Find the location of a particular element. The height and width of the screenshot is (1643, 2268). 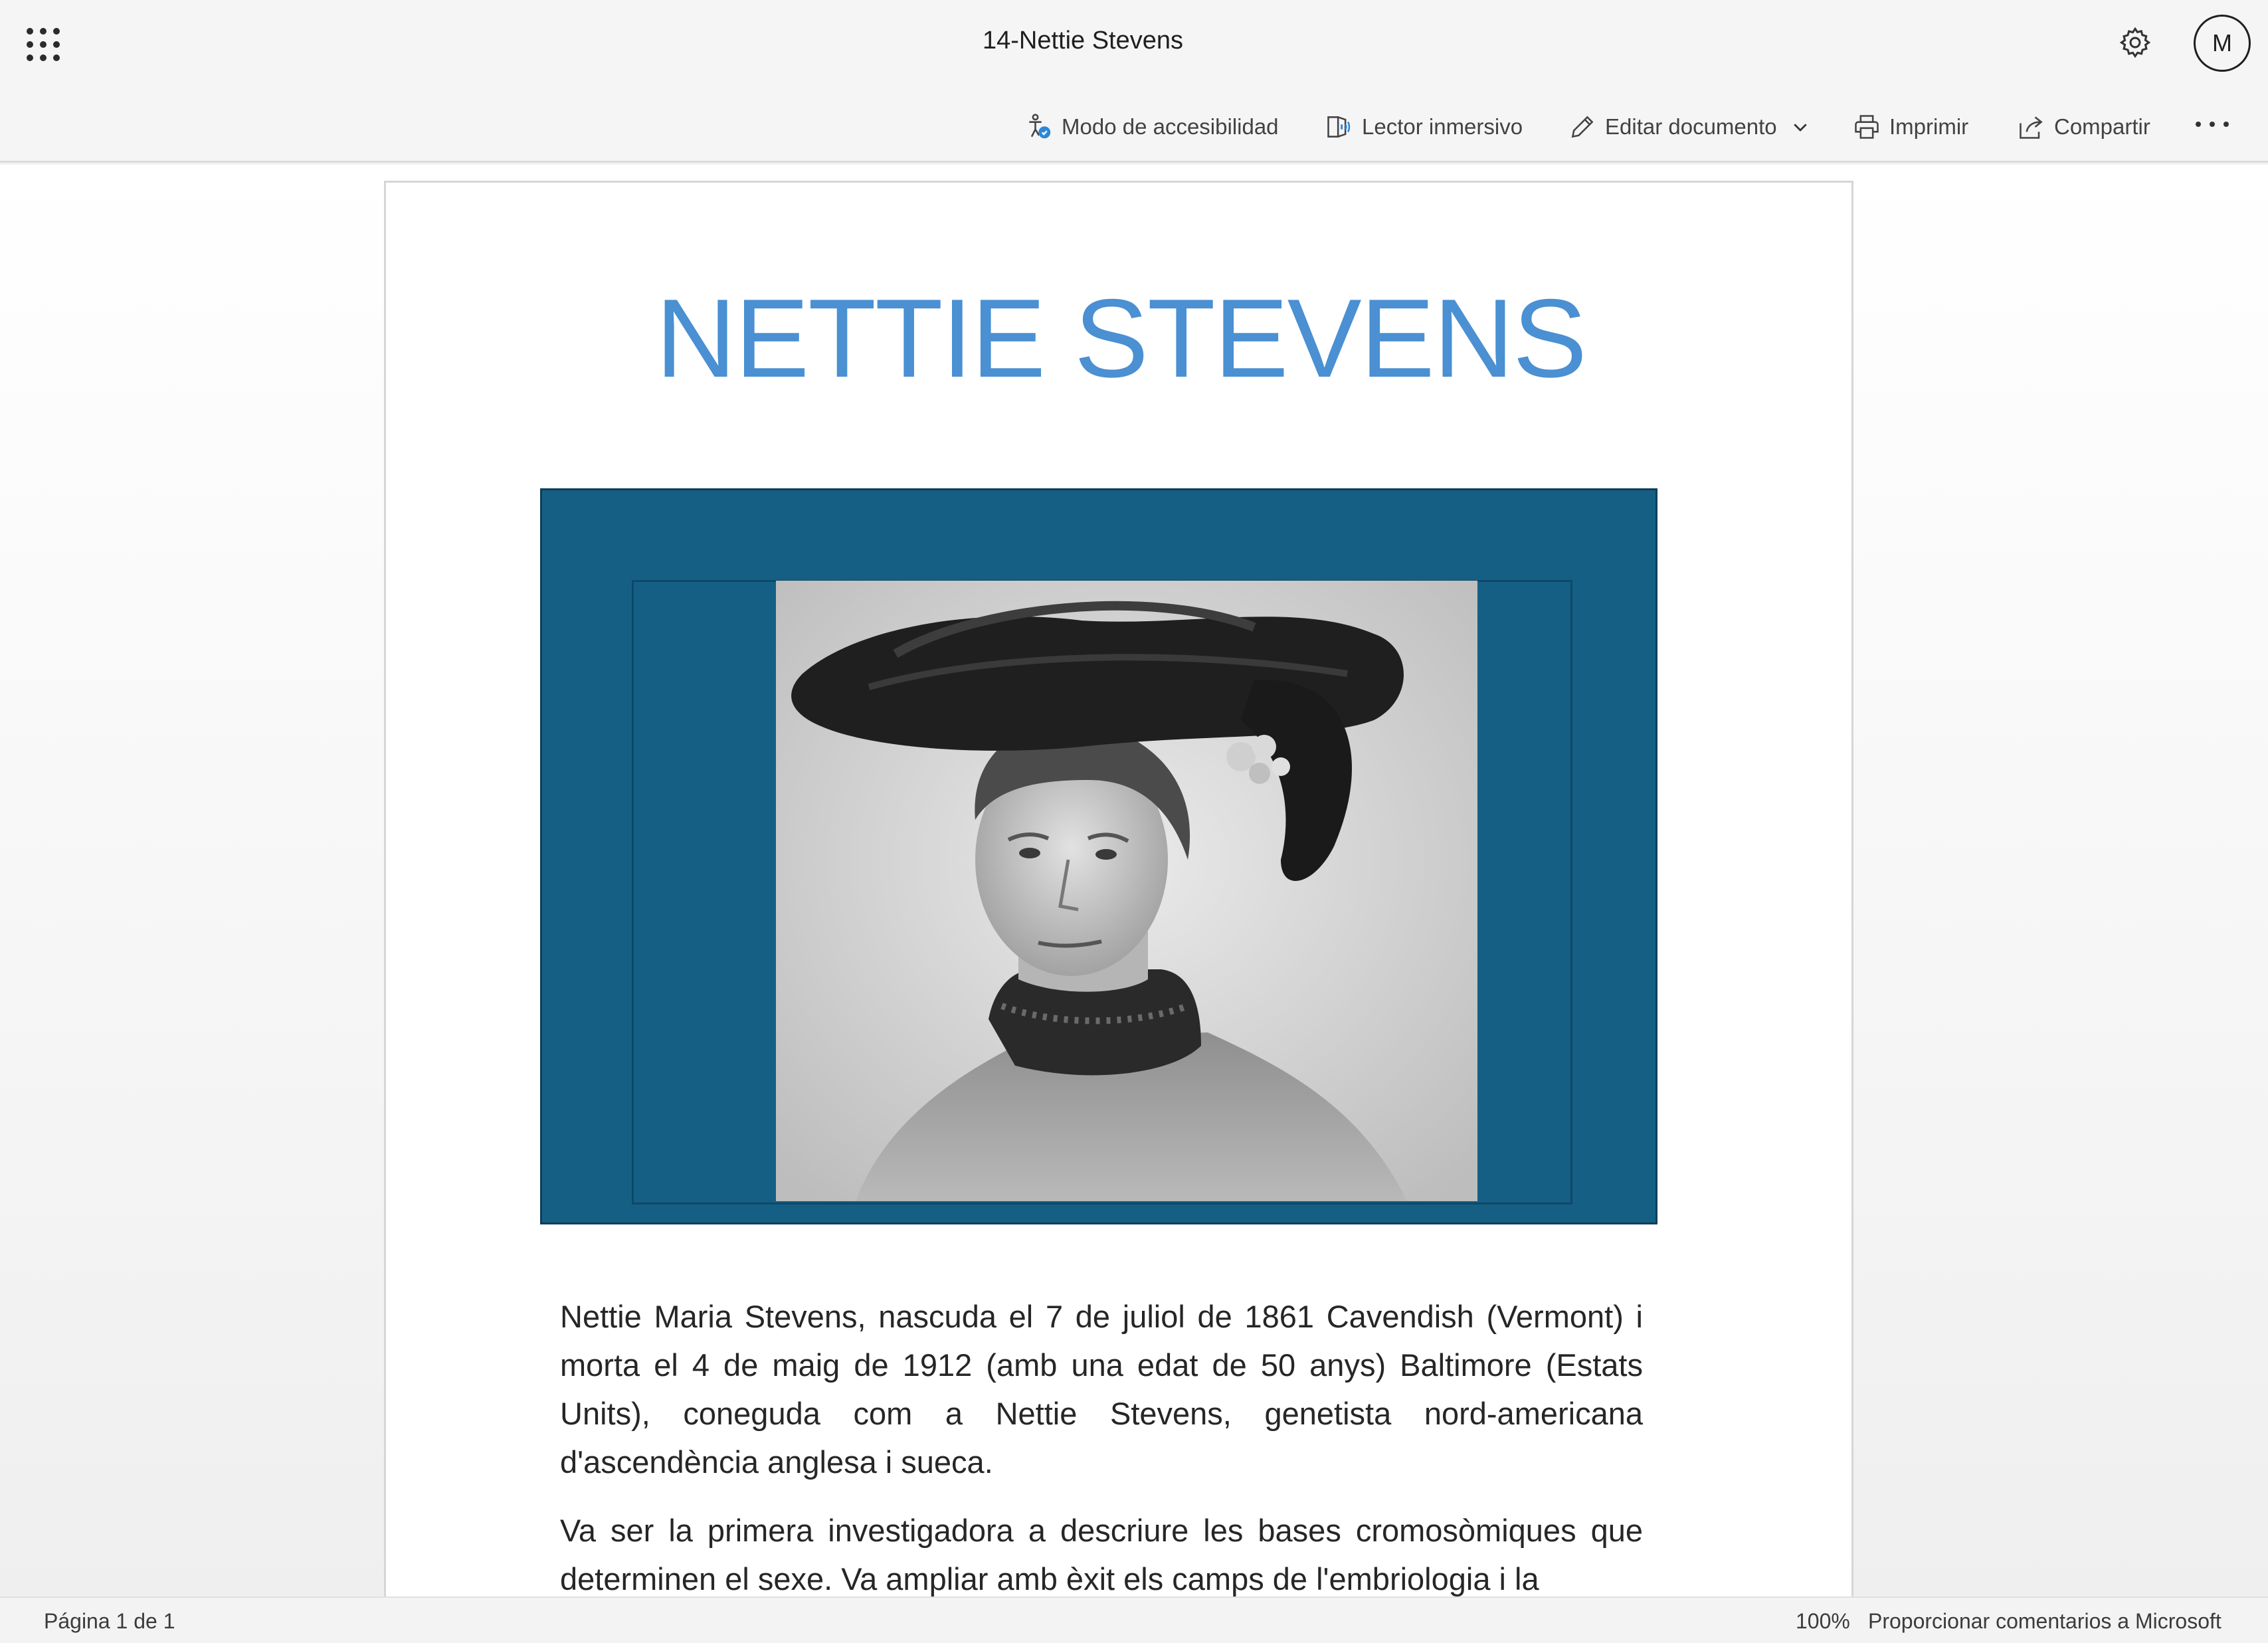

feedback-link: Proporcionar comentarios a Microsoft is located at coordinates (2044, 1621).